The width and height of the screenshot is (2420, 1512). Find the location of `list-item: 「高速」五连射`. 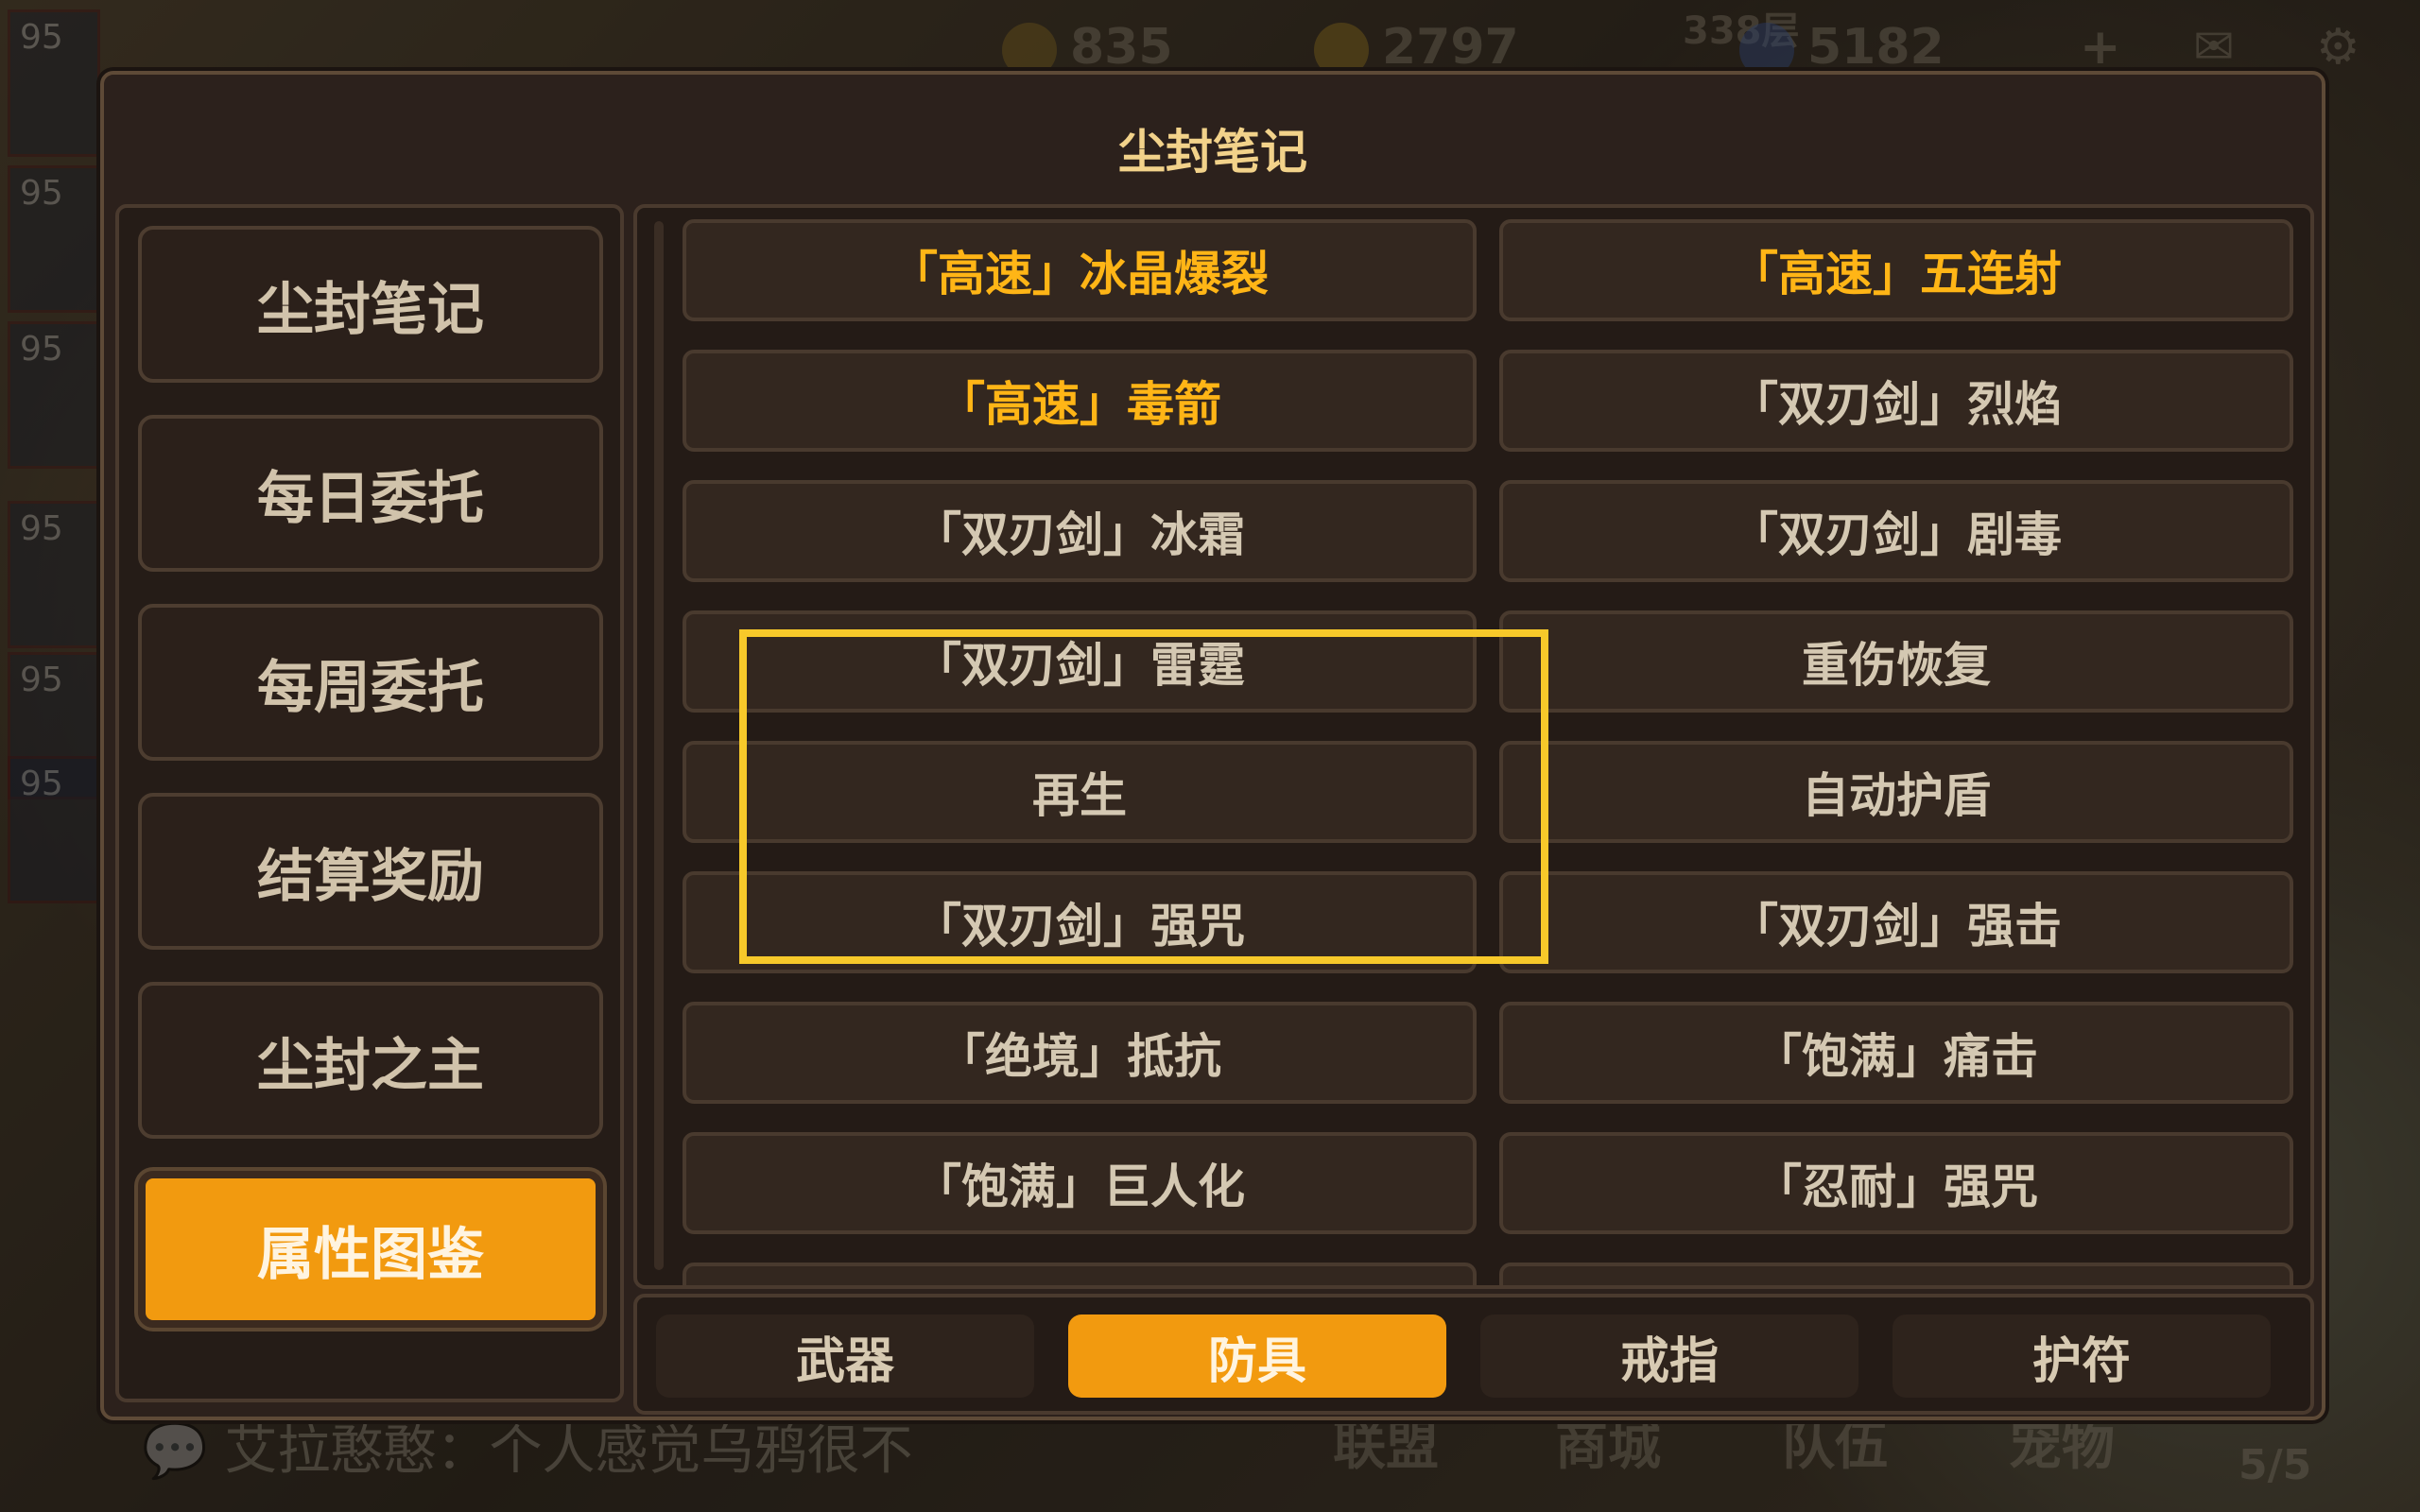

list-item: 「高速」五连射 is located at coordinates (1896, 270).